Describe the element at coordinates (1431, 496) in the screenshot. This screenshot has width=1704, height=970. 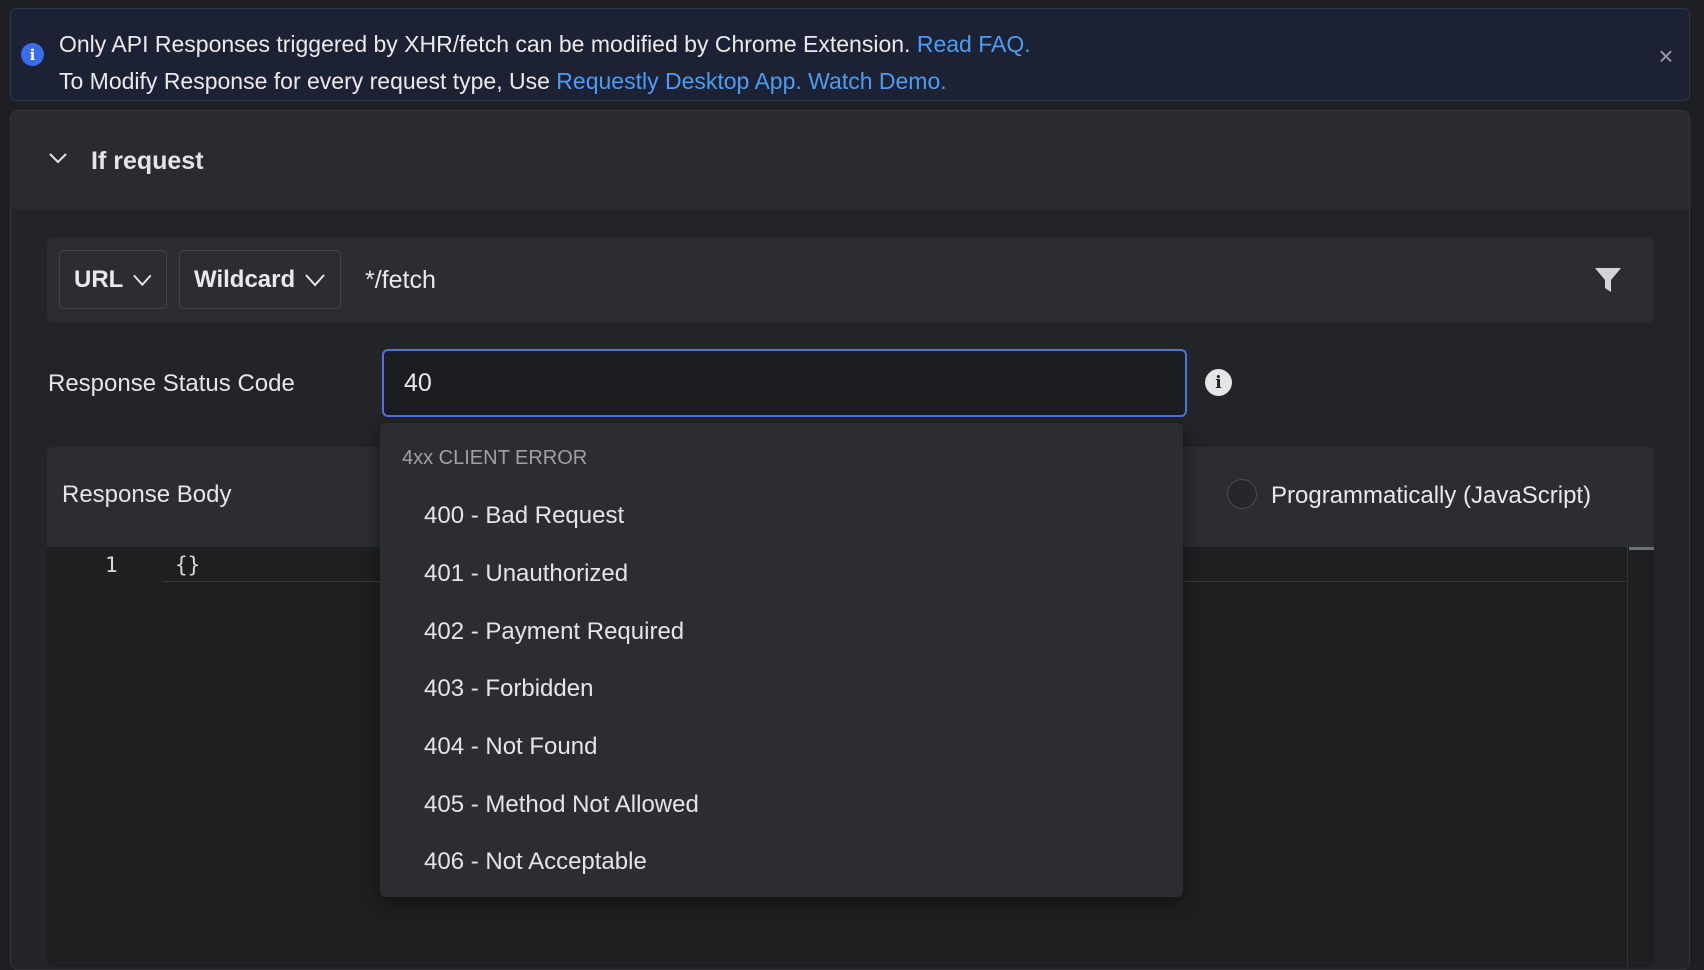
I see `programmatic-option-label: Programmatically (JavaScript)` at that location.